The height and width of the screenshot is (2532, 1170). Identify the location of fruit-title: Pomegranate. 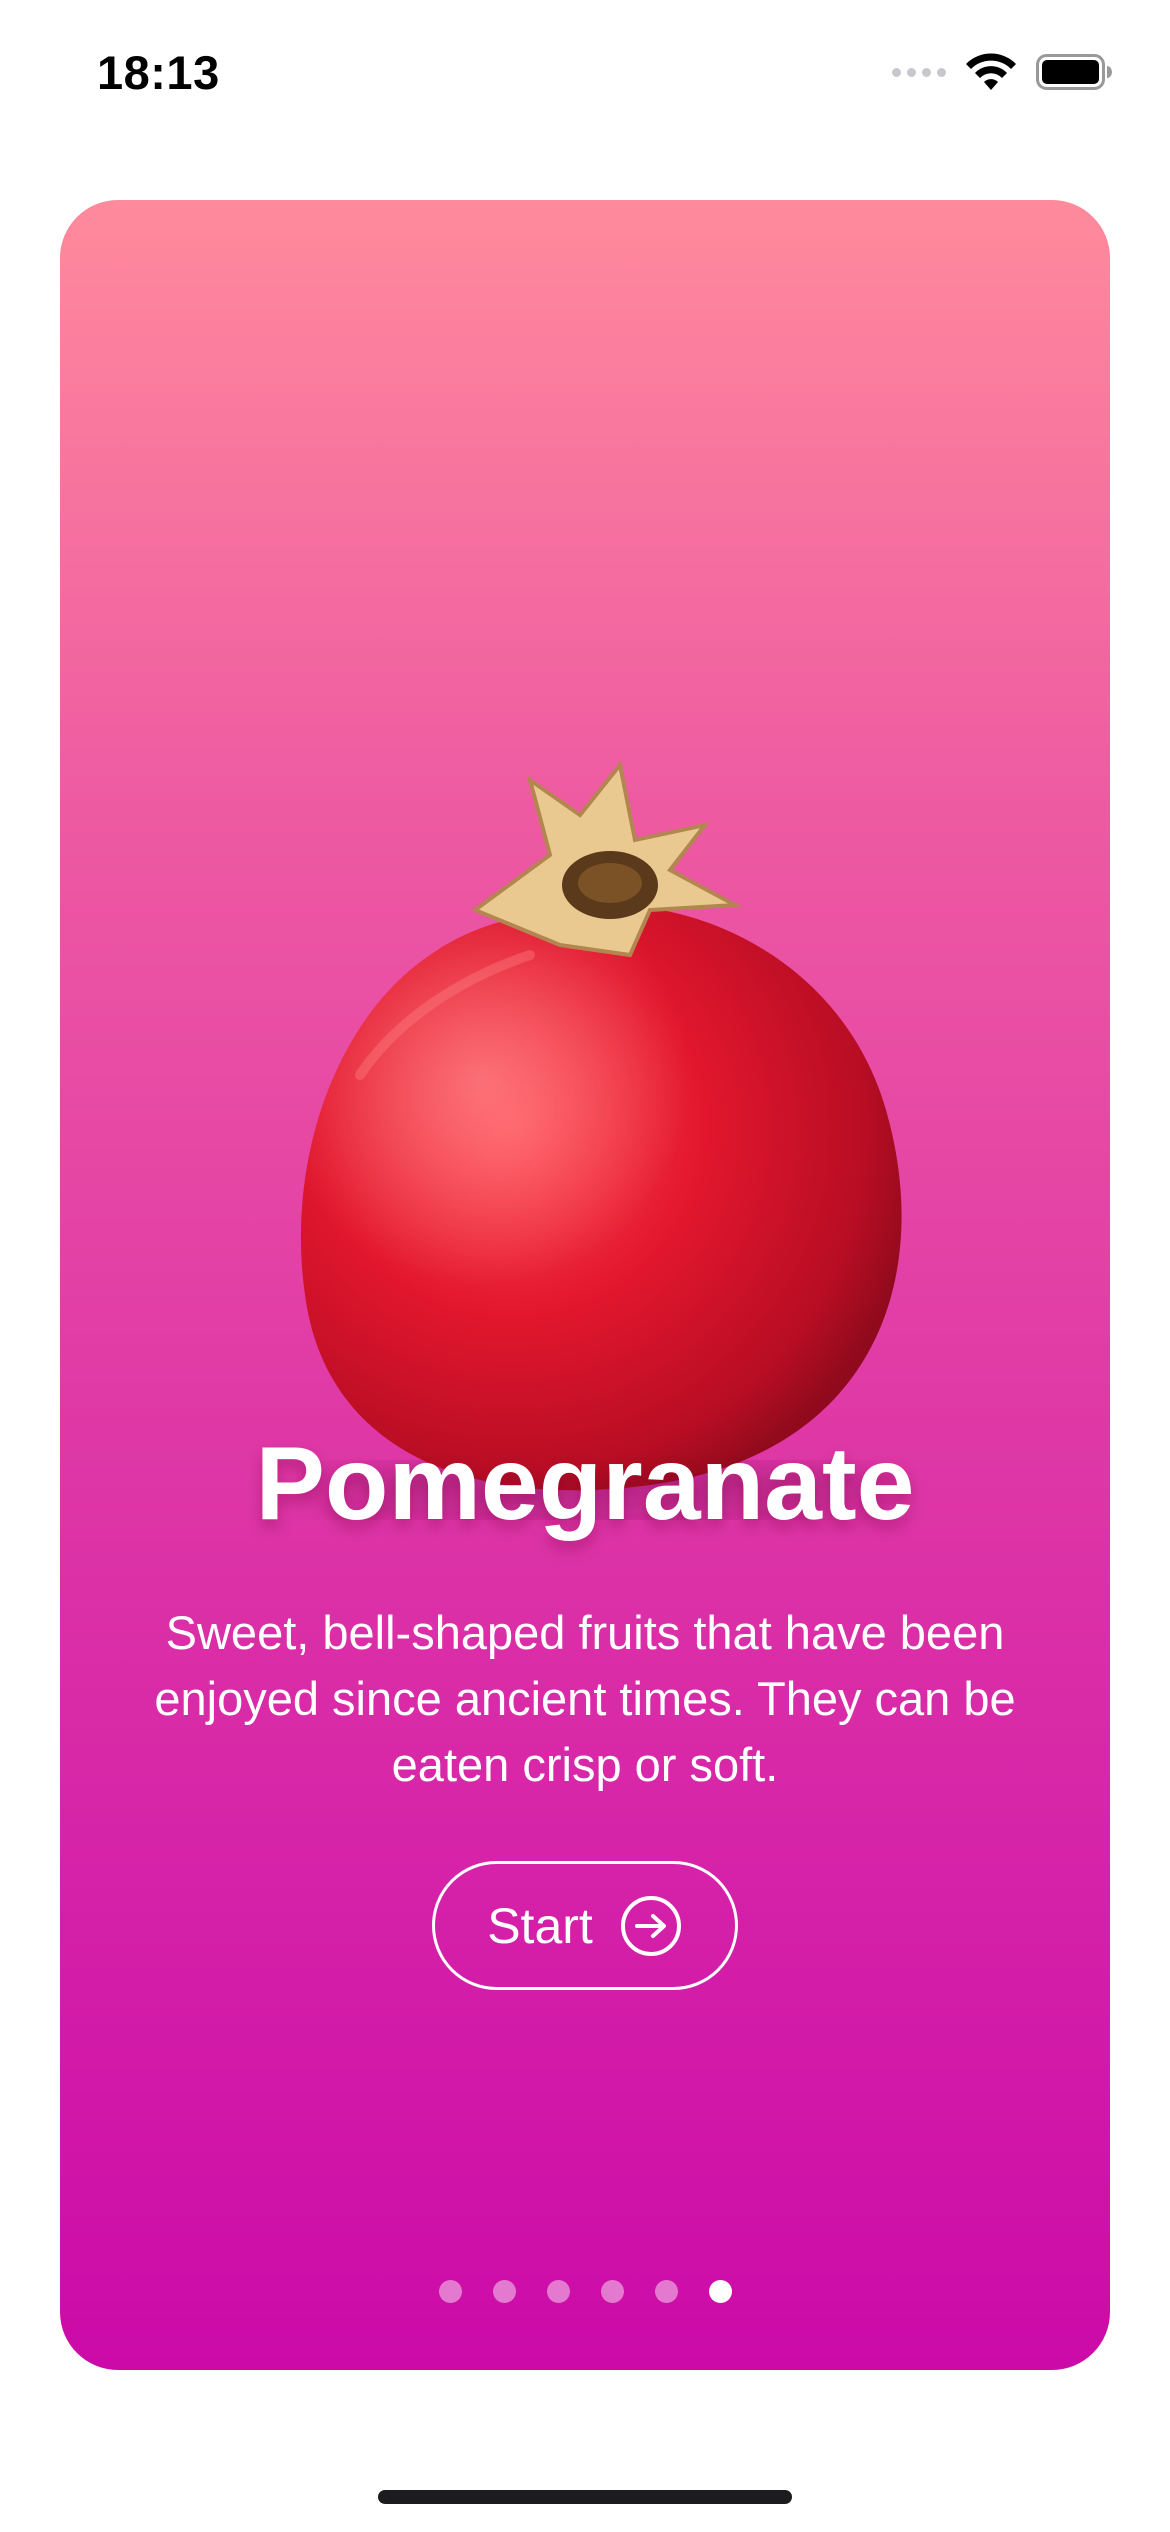
(585, 1484).